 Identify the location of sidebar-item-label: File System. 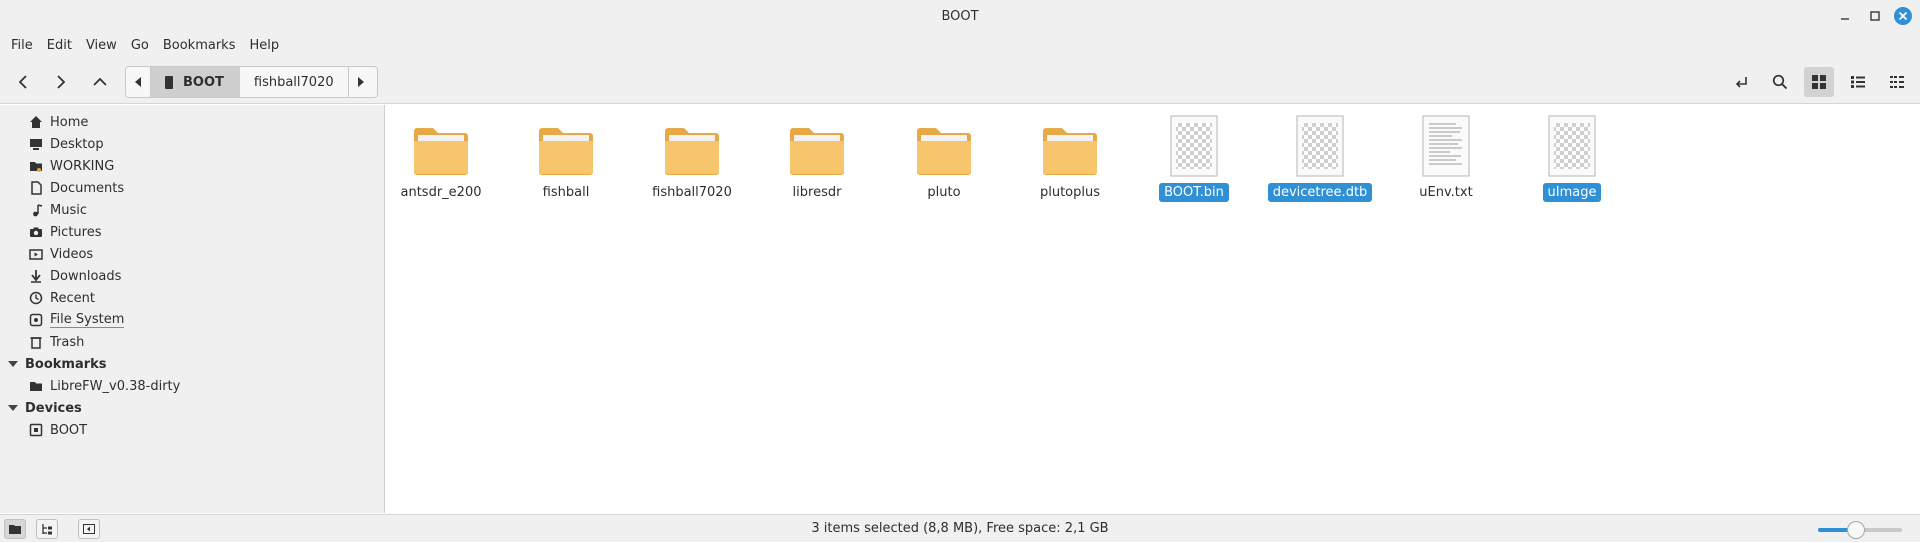
(87, 320).